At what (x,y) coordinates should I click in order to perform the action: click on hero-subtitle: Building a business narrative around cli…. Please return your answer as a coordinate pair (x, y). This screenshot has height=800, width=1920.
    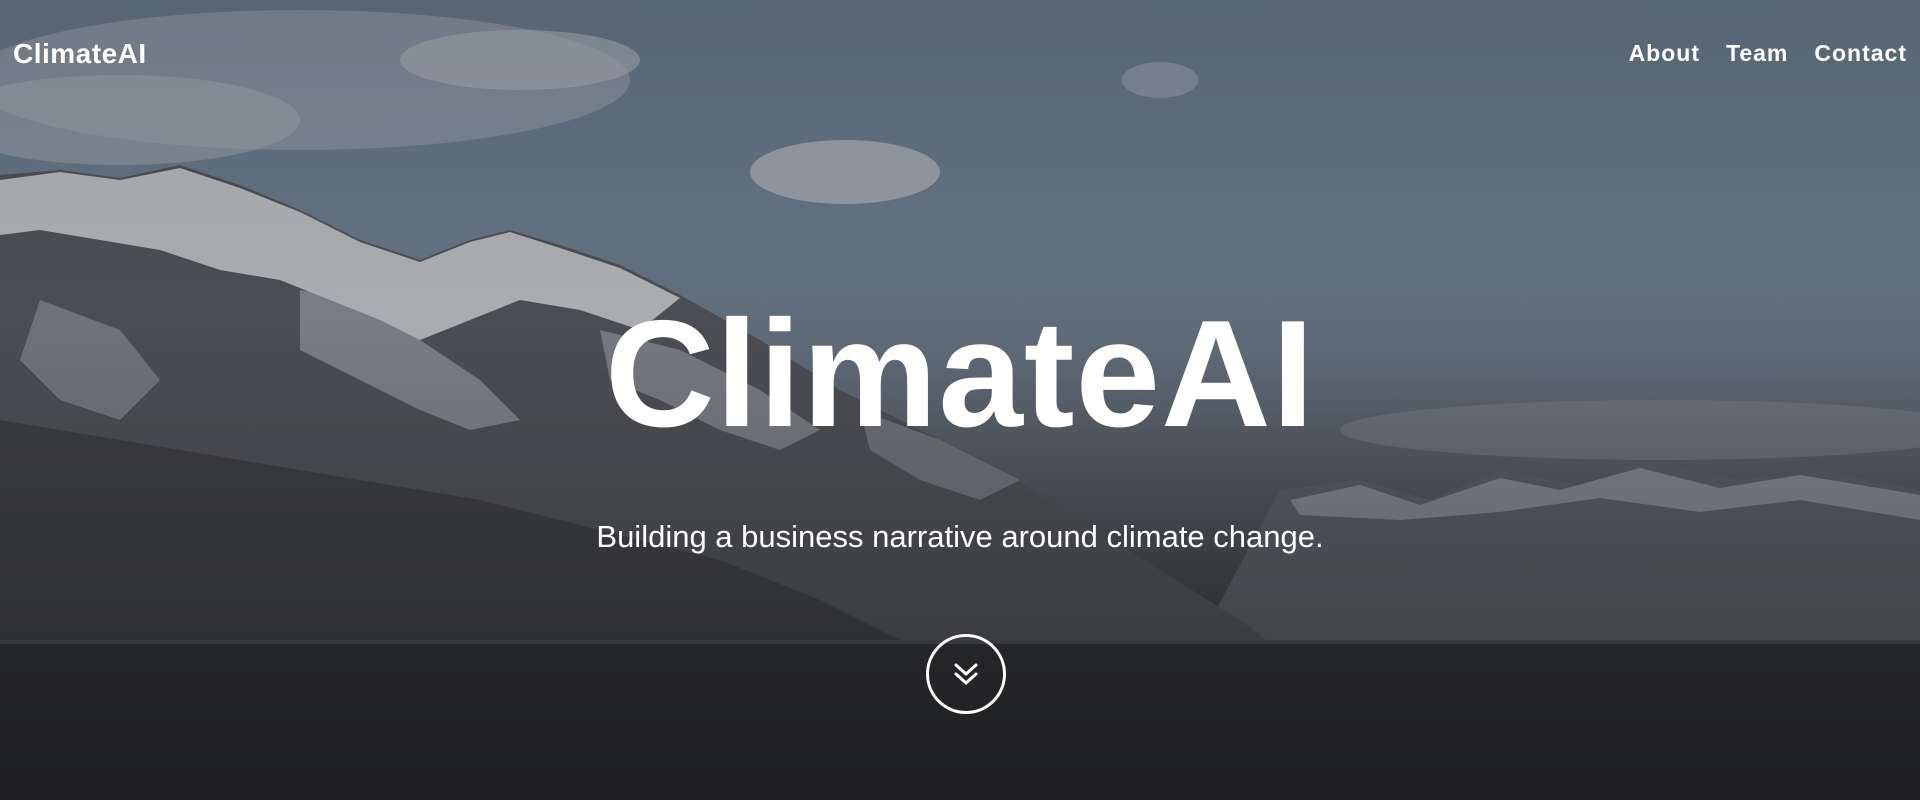
    Looking at the image, I should click on (960, 536).